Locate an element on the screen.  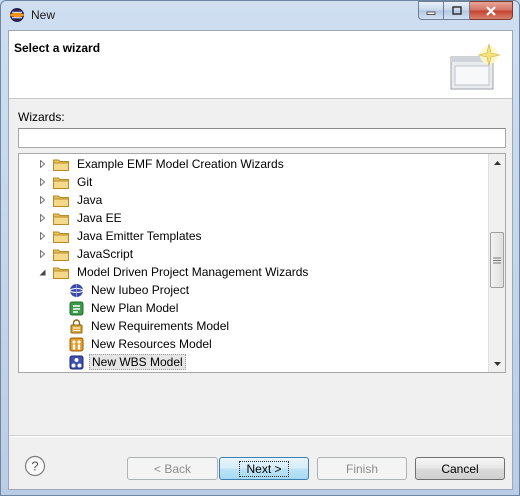
next-button: Next > is located at coordinates (264, 468).